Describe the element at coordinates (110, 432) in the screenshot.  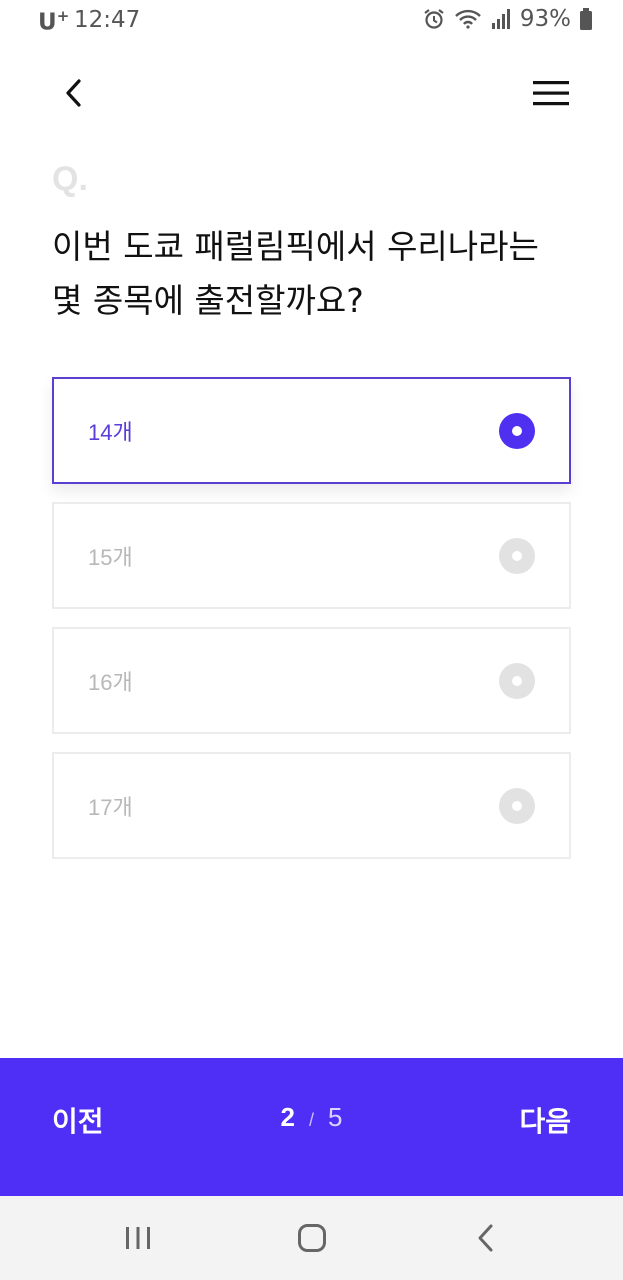
I see `option-label: 14개` at that location.